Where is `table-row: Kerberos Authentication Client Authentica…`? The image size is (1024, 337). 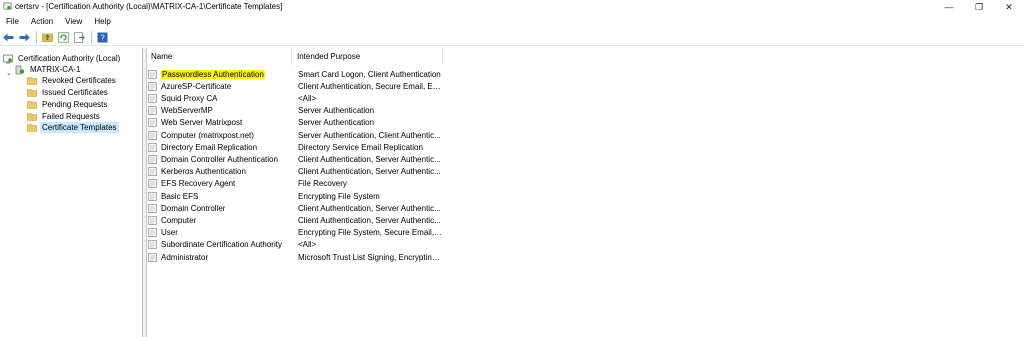
table-row: Kerberos Authentication Client Authentica… is located at coordinates (297, 172).